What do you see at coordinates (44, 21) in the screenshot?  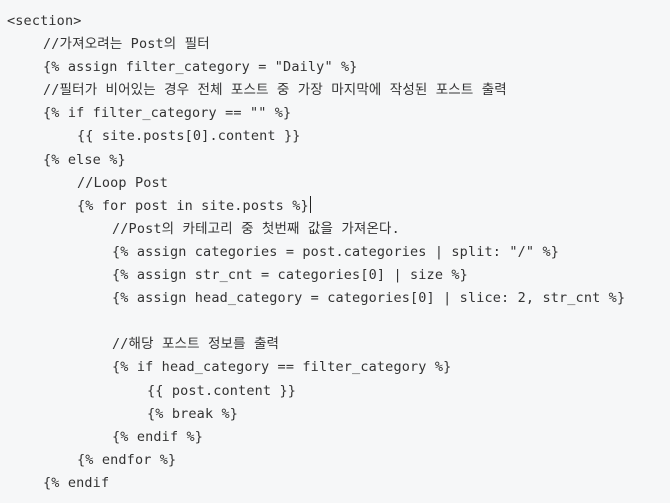 I see `code-text: <section>` at bounding box center [44, 21].